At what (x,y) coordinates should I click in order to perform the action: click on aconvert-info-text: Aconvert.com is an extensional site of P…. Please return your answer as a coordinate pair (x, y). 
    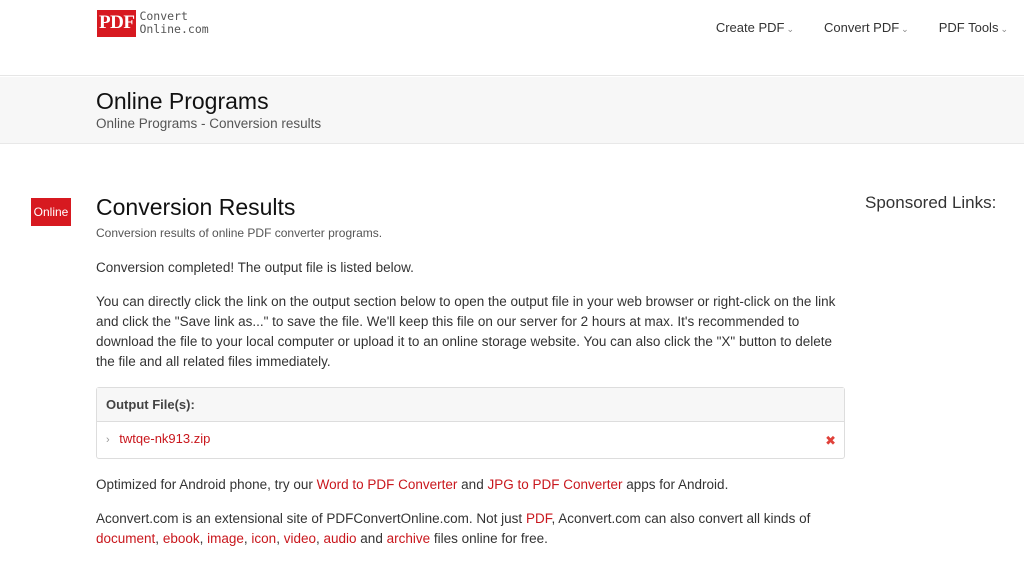
    Looking at the image, I should click on (471, 529).